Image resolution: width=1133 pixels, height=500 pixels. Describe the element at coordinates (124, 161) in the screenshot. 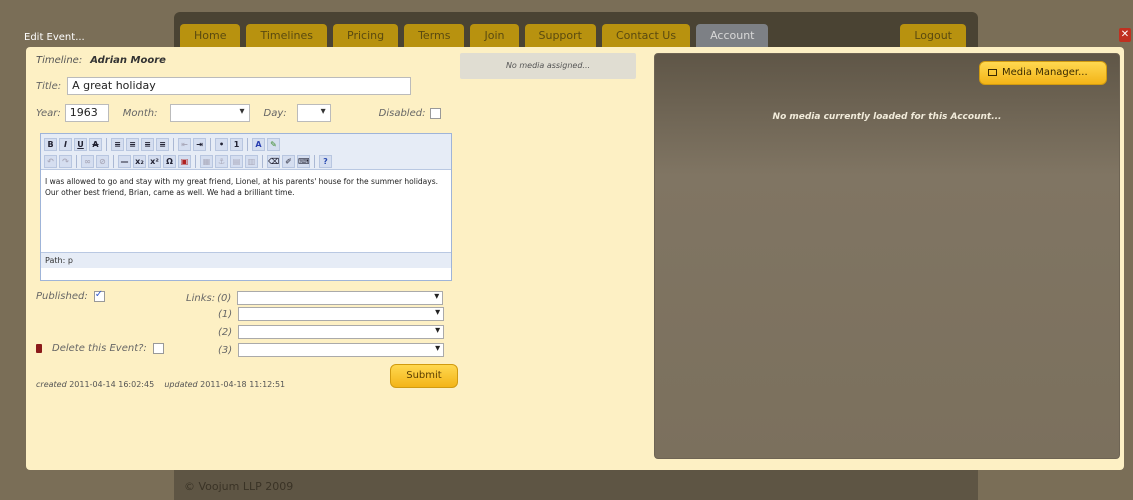

I see `horizontal-rule-icon: —` at that location.